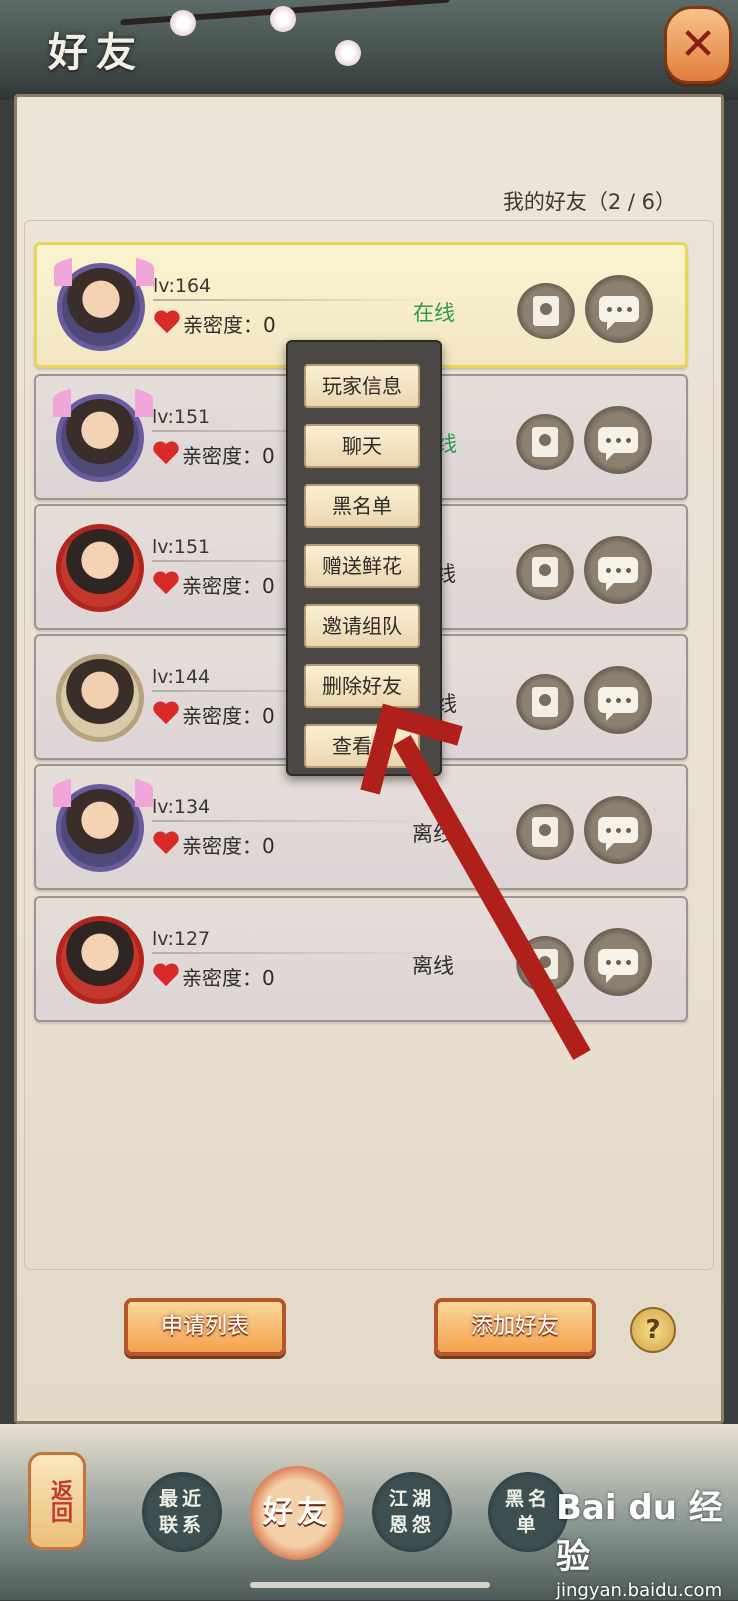 The width and height of the screenshot is (738, 1601). Describe the element at coordinates (181, 939) in the screenshot. I see `friend-level: lv:127` at that location.